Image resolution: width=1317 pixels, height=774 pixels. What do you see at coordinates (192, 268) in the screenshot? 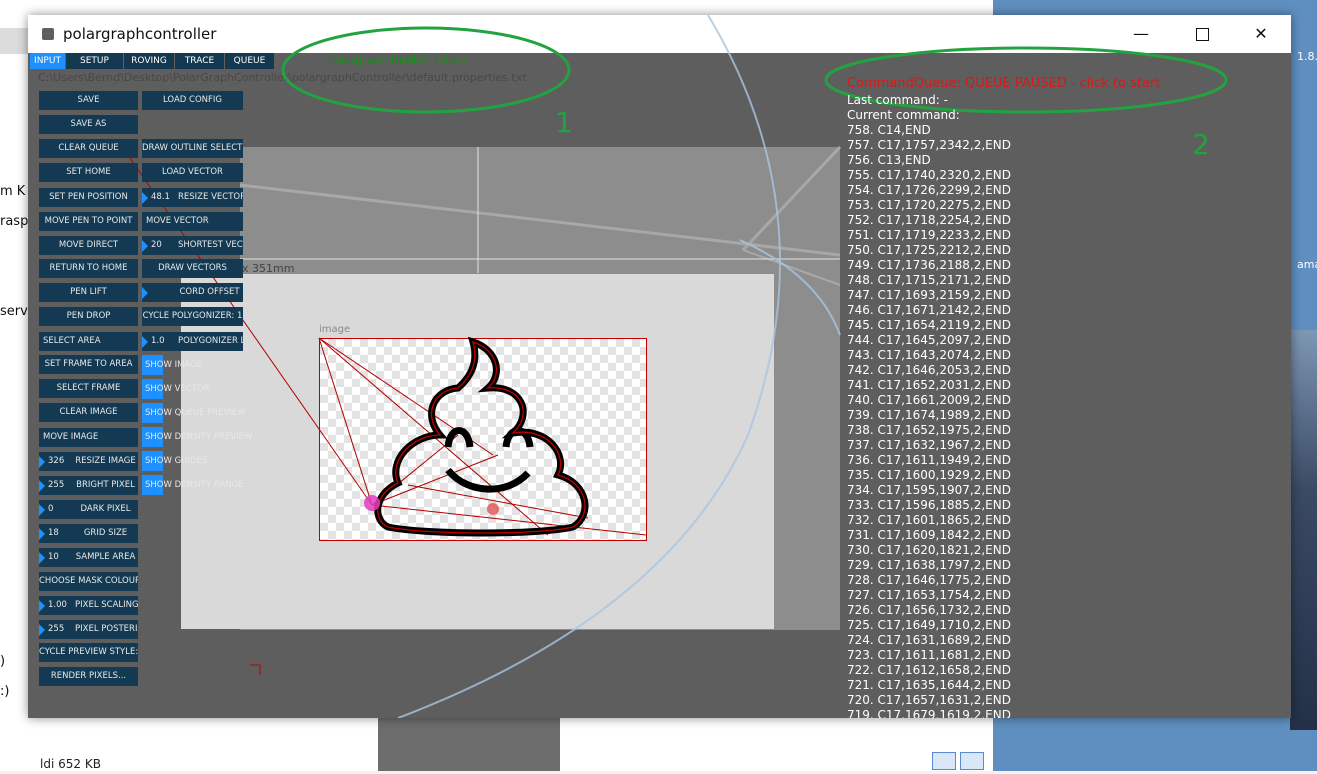
I see `draw-vectors-button: DRAW VECTORS` at bounding box center [192, 268].